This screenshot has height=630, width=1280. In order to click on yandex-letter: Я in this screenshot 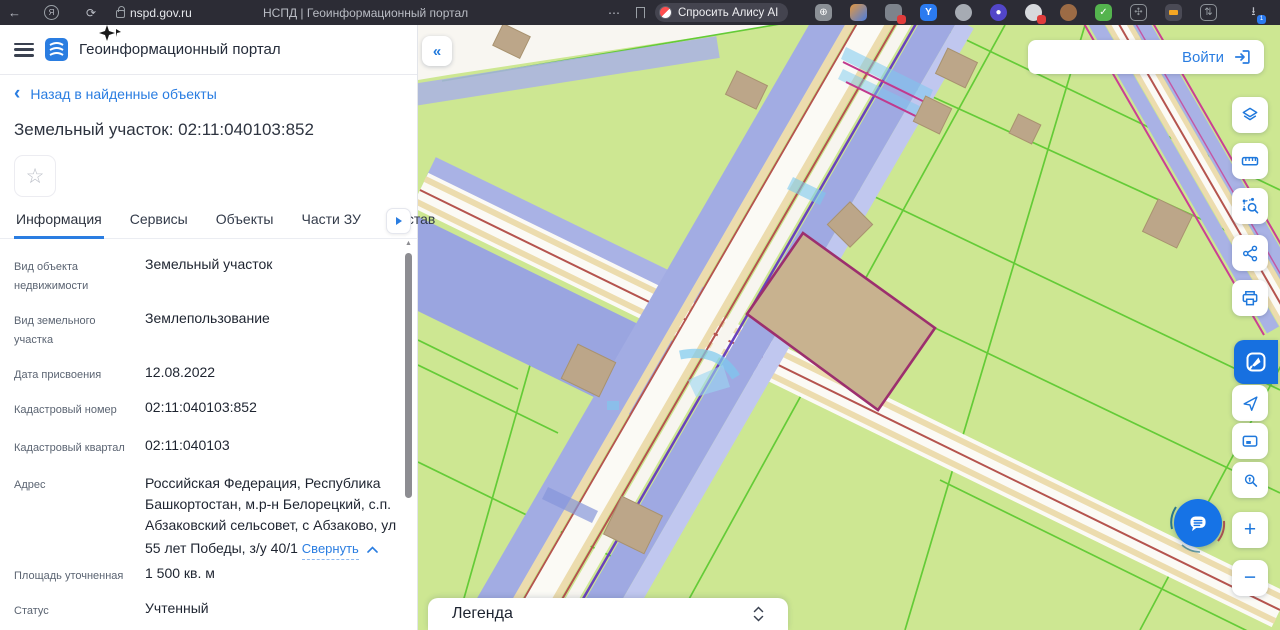, I will do `click(51, 12)`.